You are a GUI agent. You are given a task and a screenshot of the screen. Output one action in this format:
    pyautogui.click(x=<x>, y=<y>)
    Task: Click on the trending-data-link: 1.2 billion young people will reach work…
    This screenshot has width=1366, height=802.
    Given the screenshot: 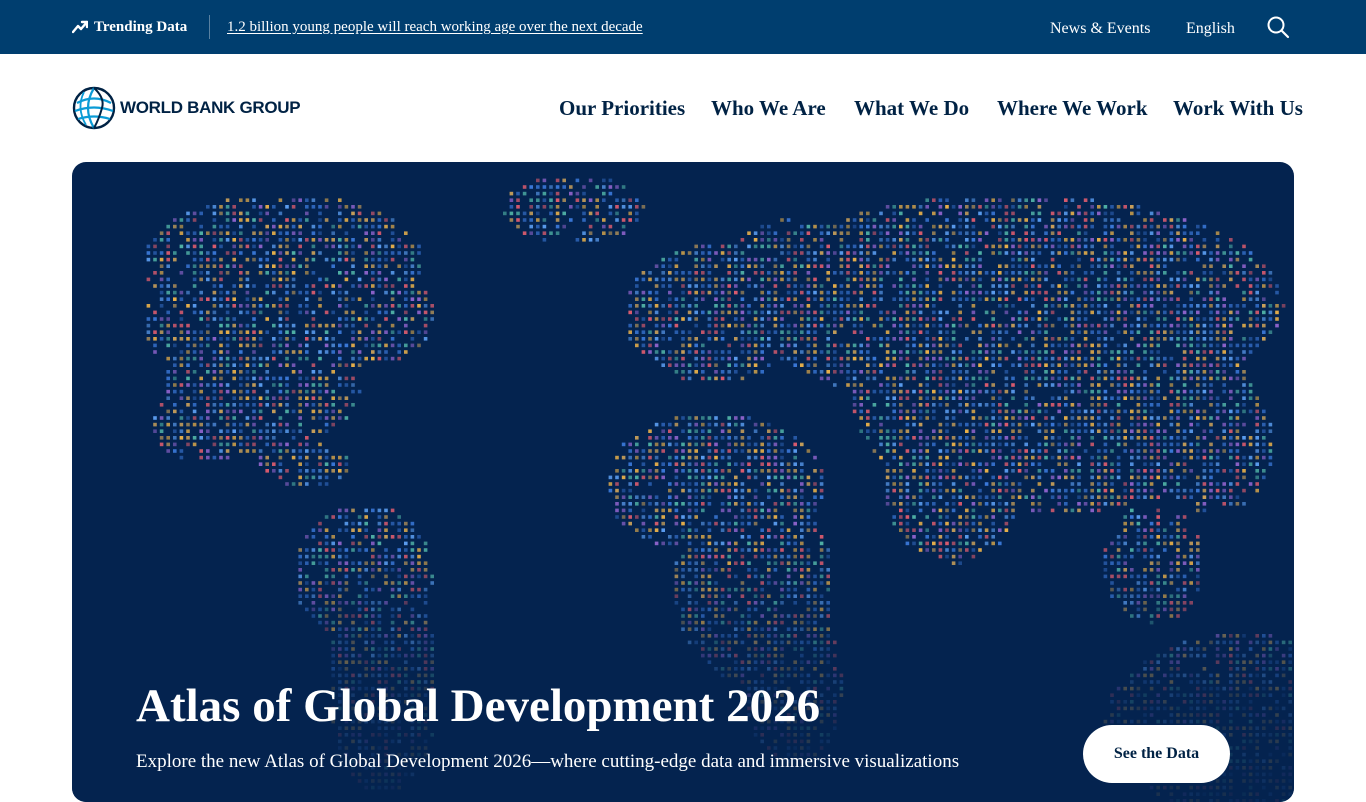 What is the action you would take?
    pyautogui.click(x=435, y=27)
    